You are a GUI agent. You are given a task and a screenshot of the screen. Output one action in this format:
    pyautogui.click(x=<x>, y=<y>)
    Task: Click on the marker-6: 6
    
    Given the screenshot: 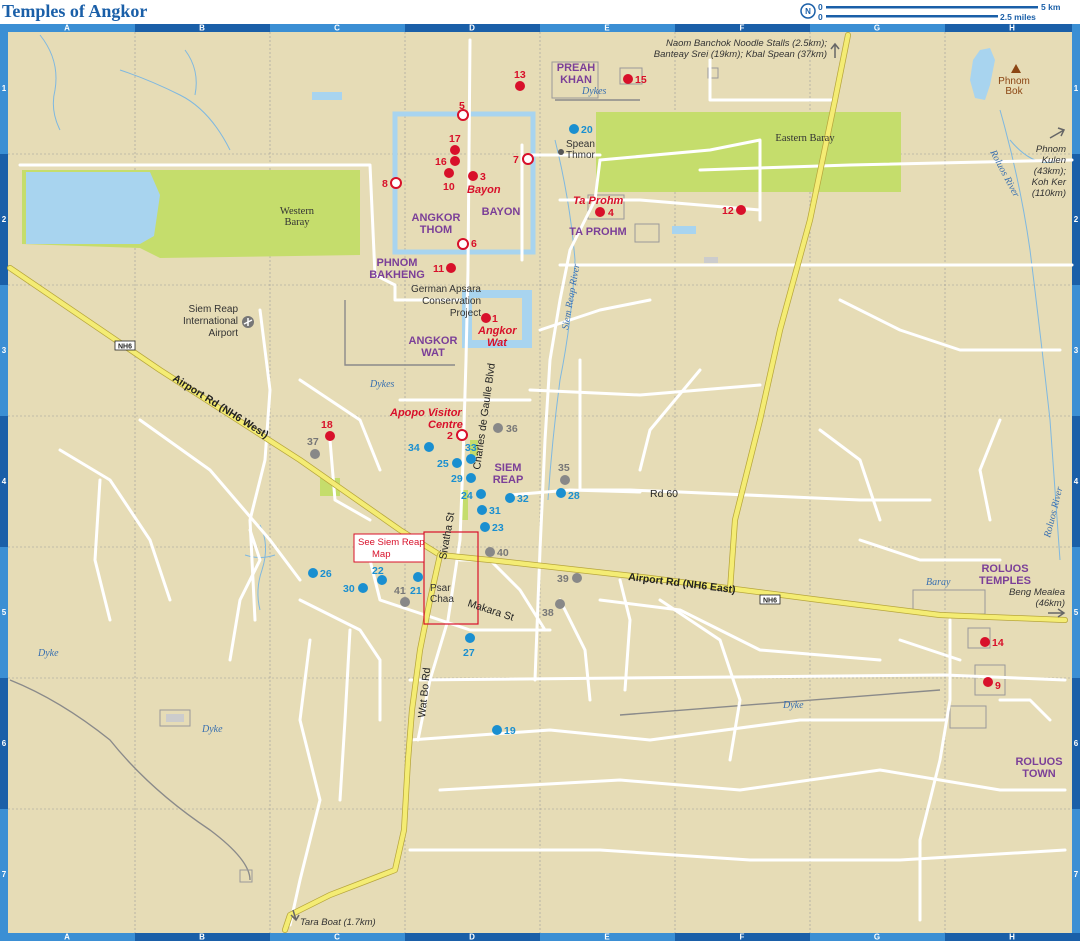 What is the action you would take?
    pyautogui.click(x=474, y=244)
    